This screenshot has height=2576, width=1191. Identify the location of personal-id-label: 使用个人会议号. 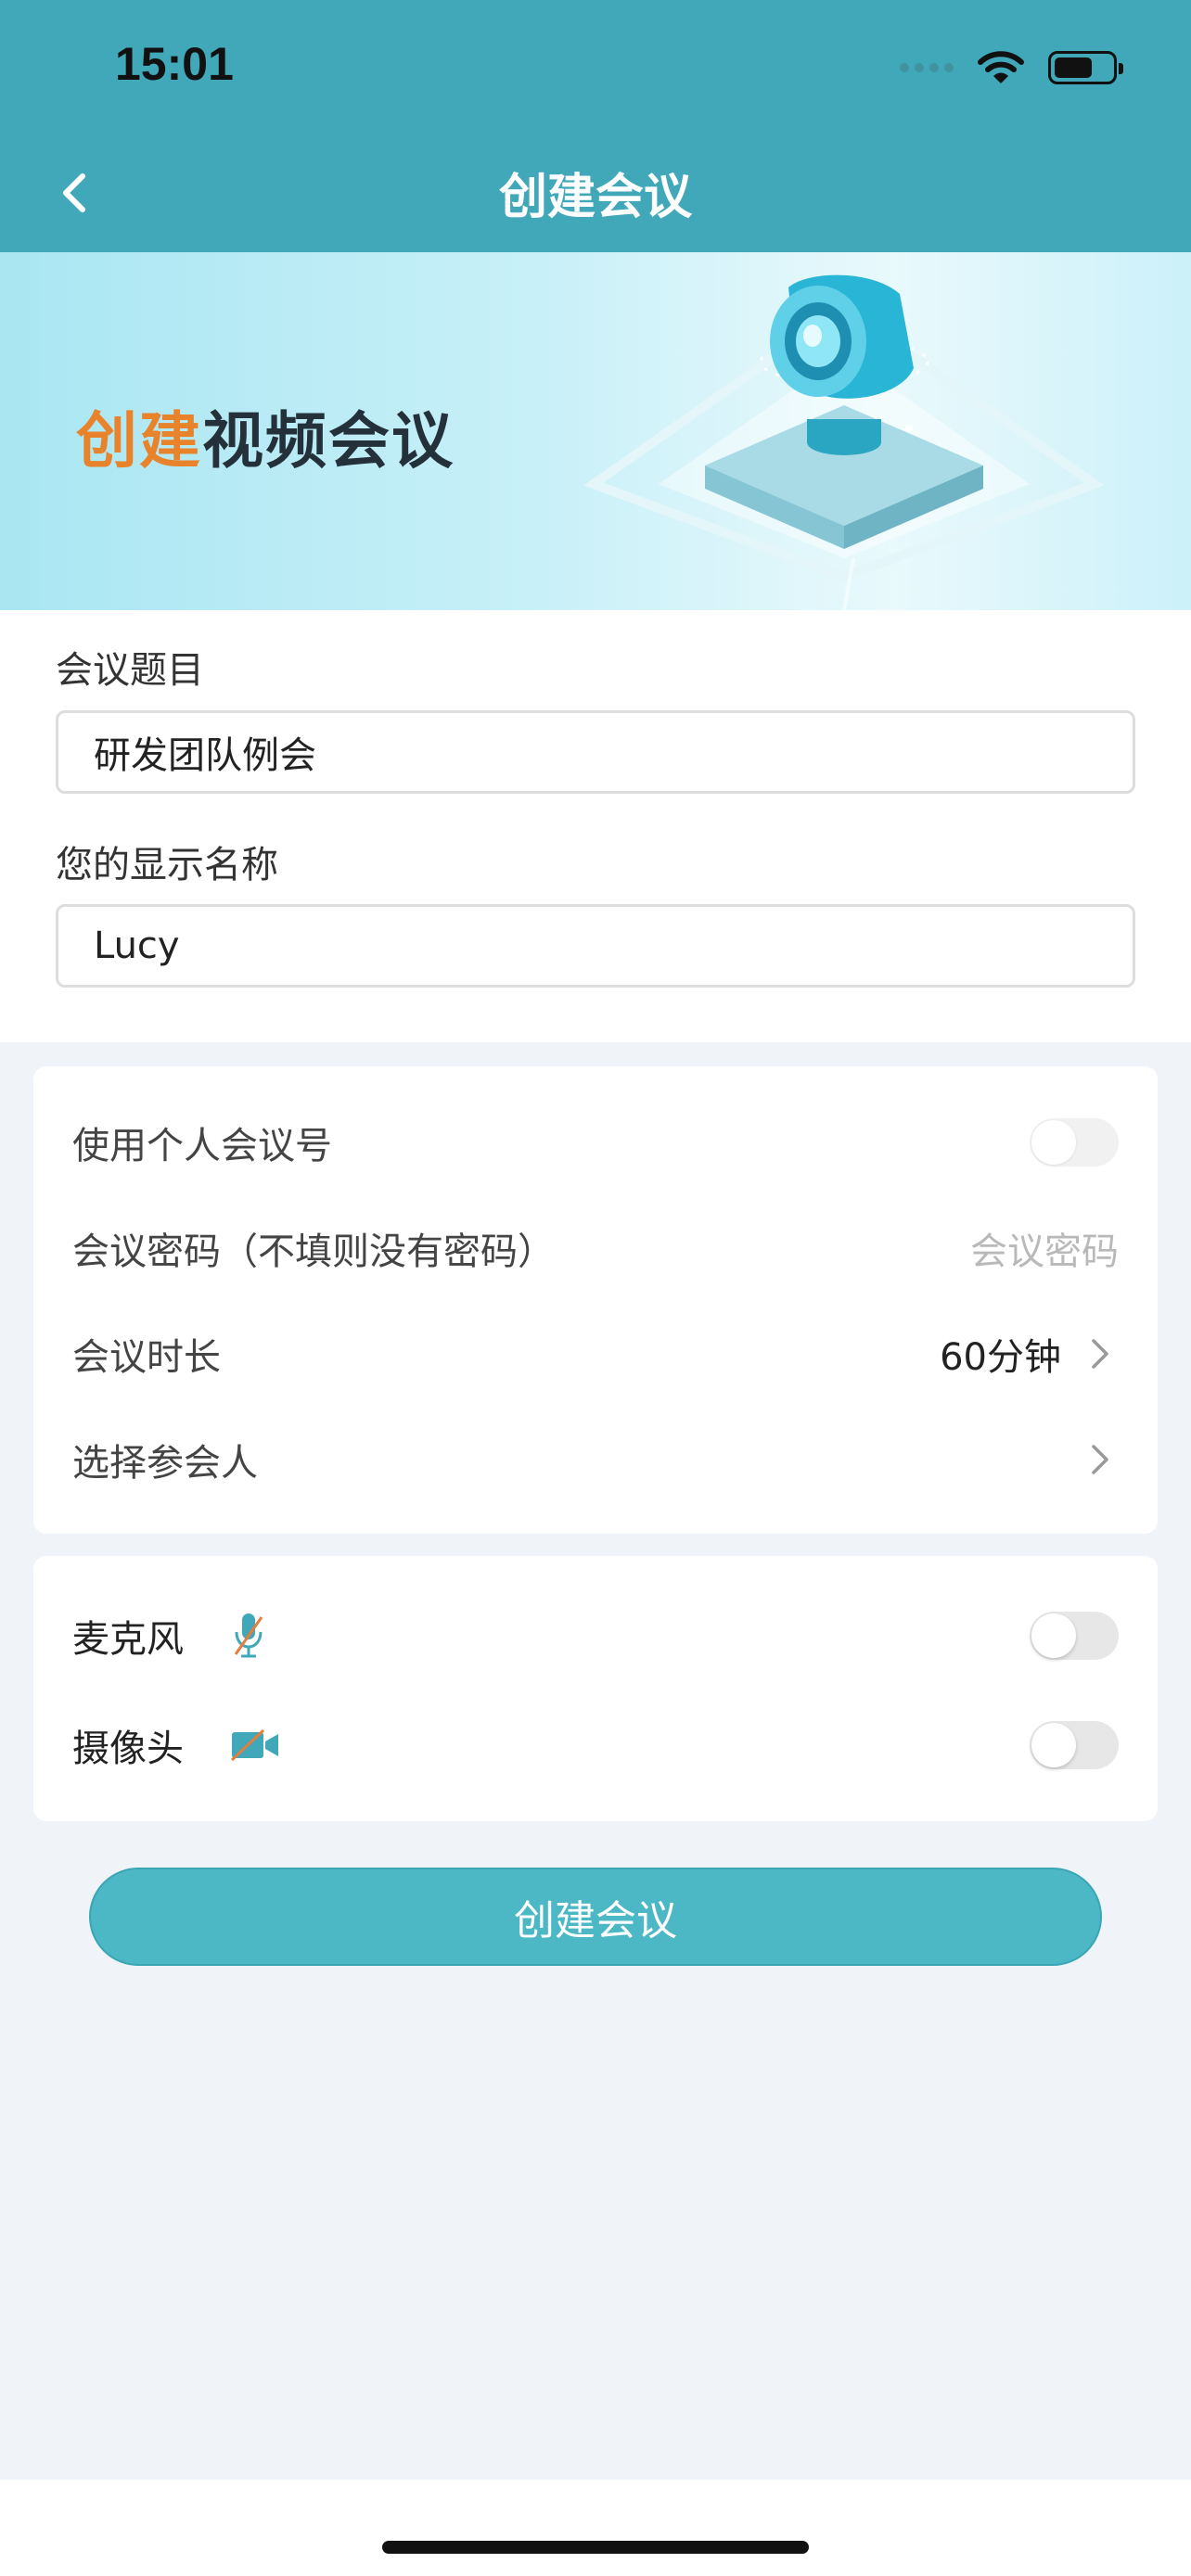
(202, 1146).